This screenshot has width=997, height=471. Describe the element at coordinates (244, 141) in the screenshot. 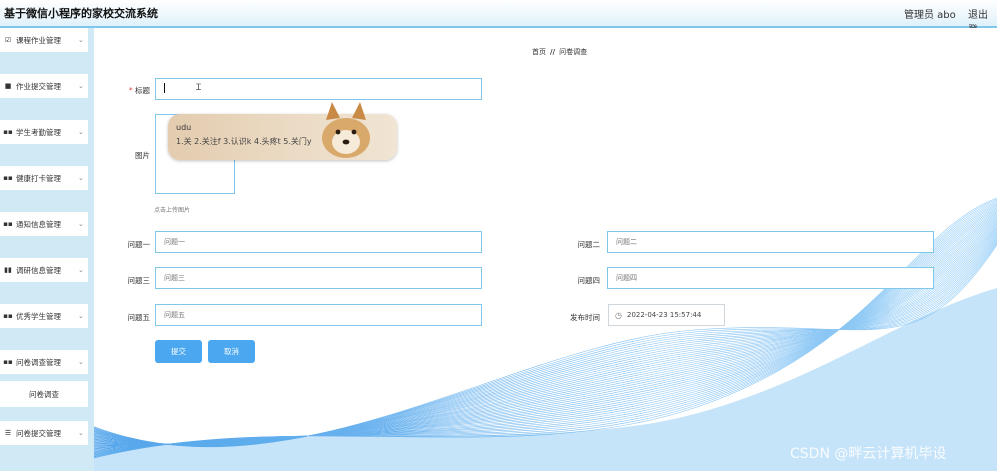

I see `ime-candidates: 1.关 2.关注f 3.认识k 4.头疼t 5.关门y` at that location.